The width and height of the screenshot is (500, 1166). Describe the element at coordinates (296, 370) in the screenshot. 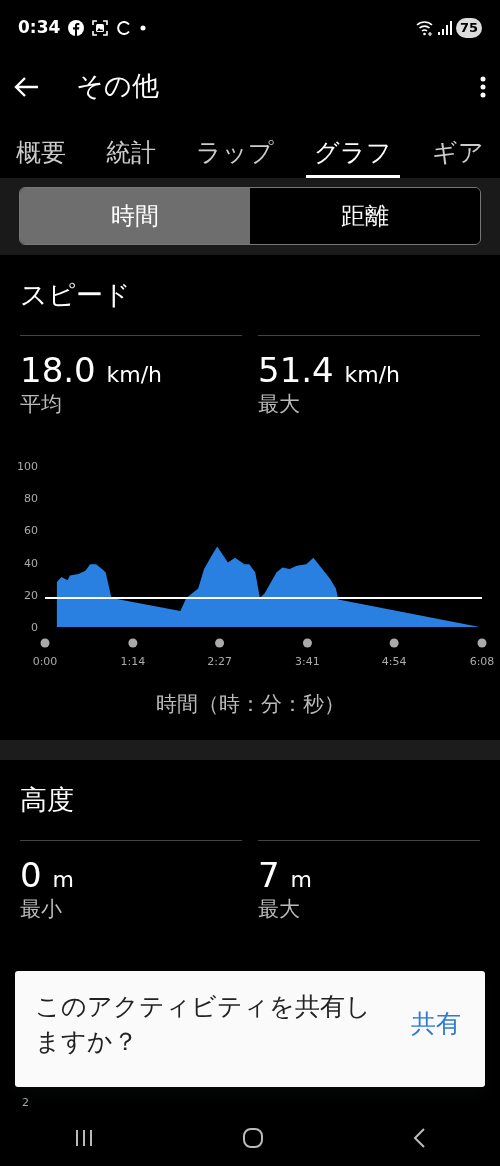

I see `stat-value: 51.4` at that location.